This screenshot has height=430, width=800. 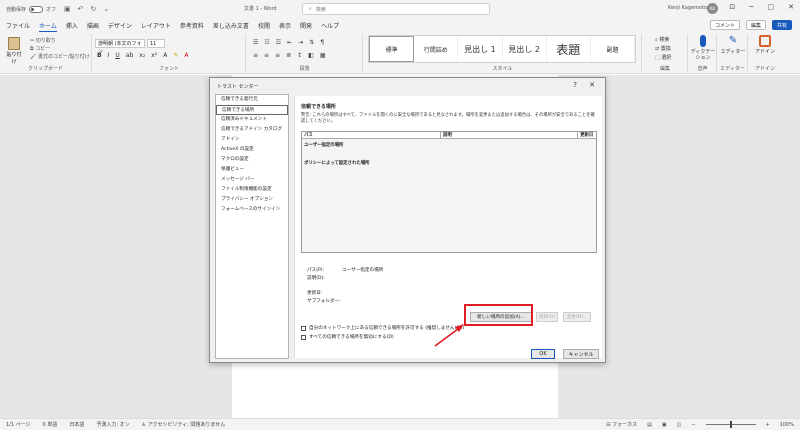 I want to click on nav-item: 信頼できるアドイン カタログ, so click(x=252, y=130).